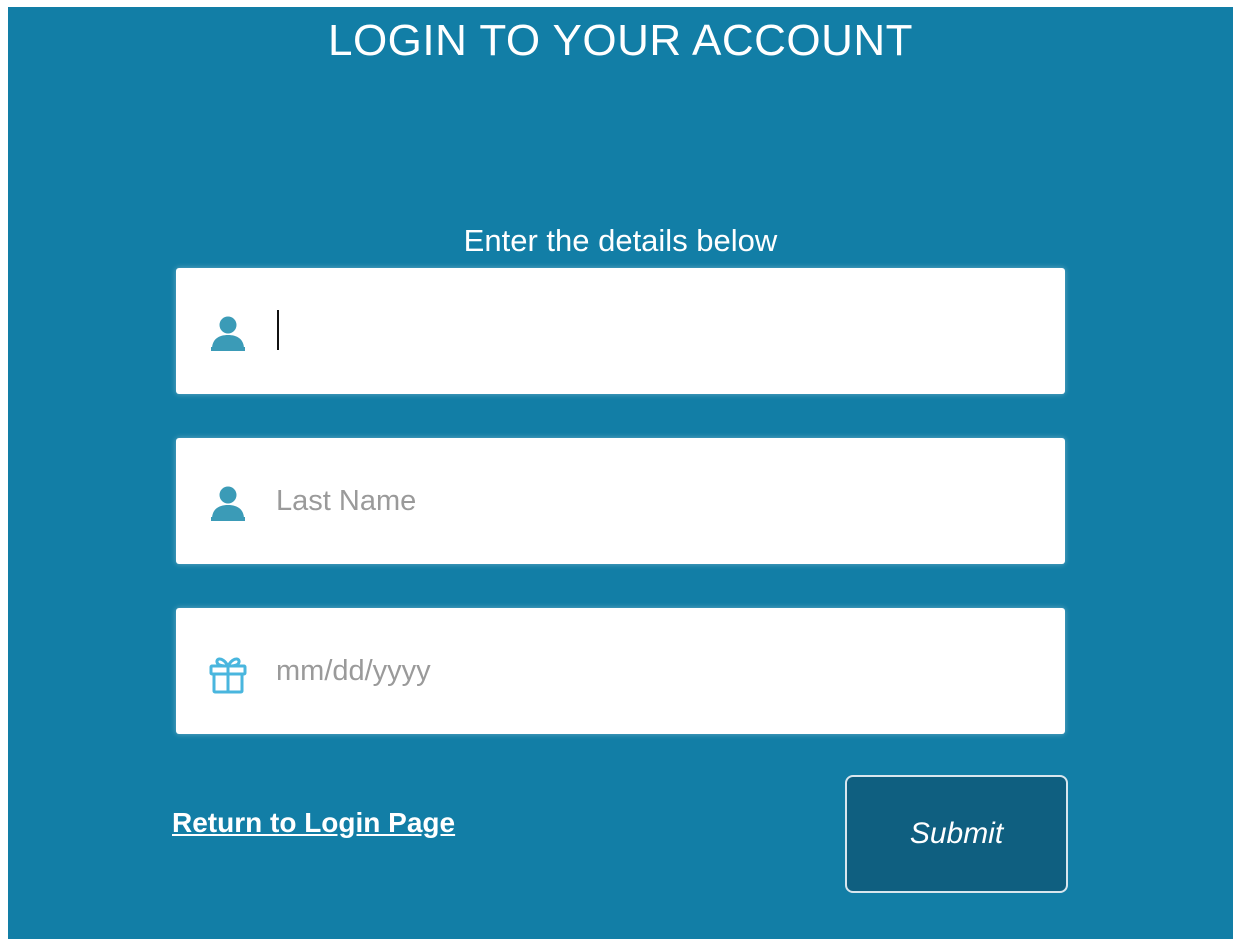 The width and height of the screenshot is (1233, 939). I want to click on first-name-field, so click(620, 331).